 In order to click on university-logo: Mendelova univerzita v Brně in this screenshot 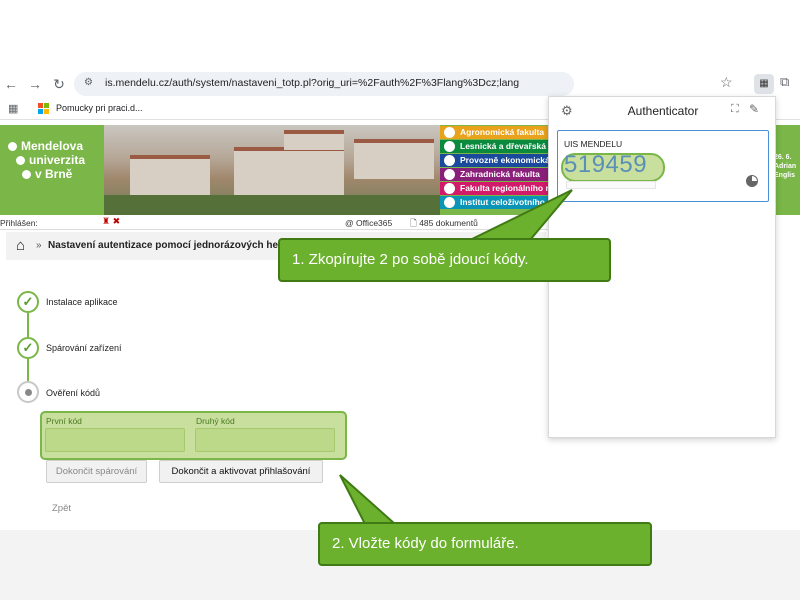, I will do `click(46, 160)`.